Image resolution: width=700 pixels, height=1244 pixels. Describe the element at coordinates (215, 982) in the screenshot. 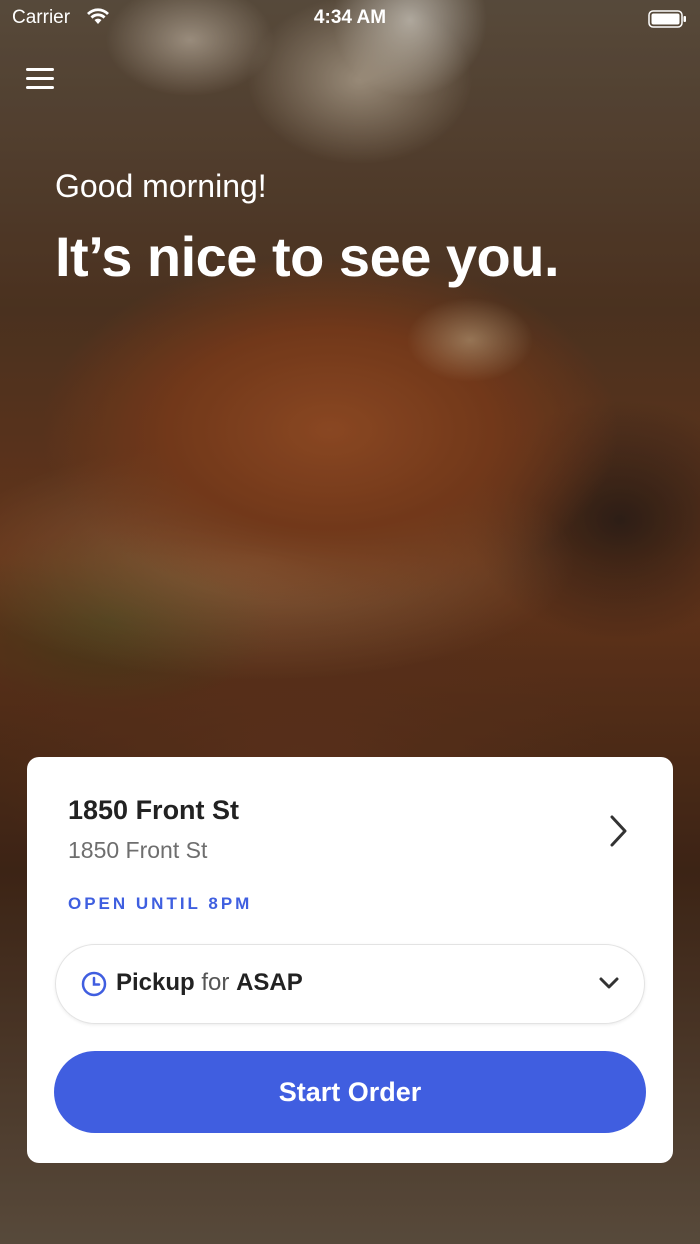

I see `order-connector: for` at that location.